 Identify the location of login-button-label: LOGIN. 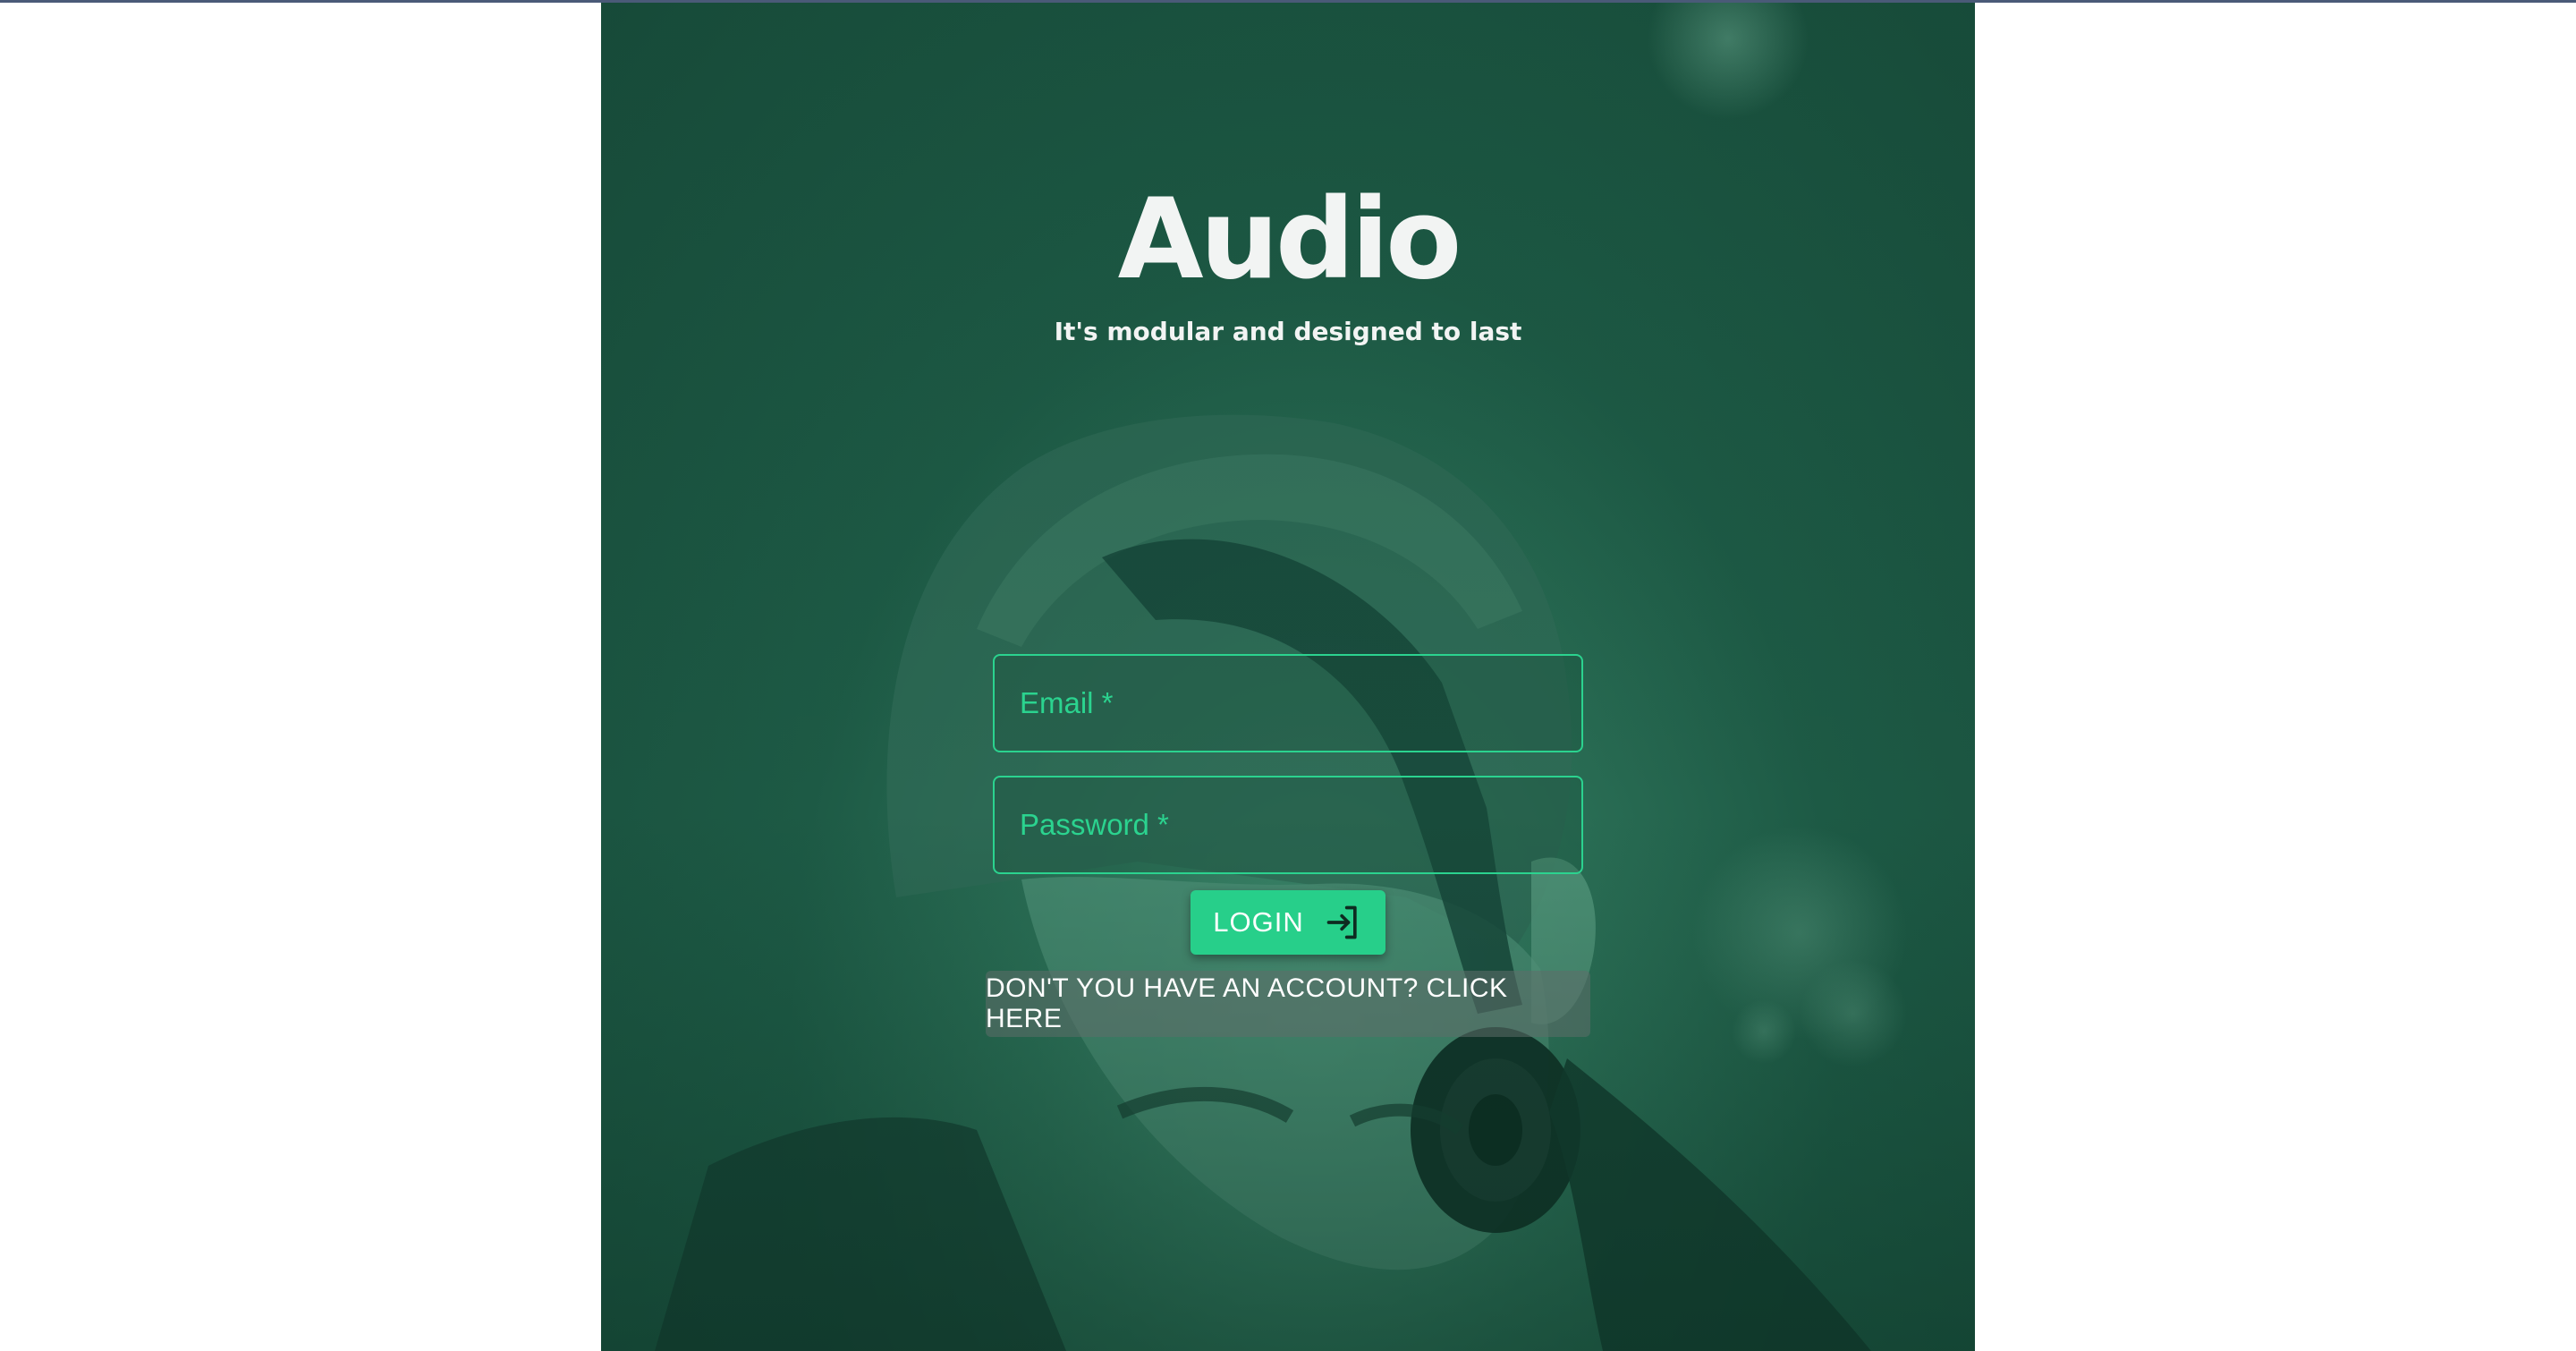
(1258, 922).